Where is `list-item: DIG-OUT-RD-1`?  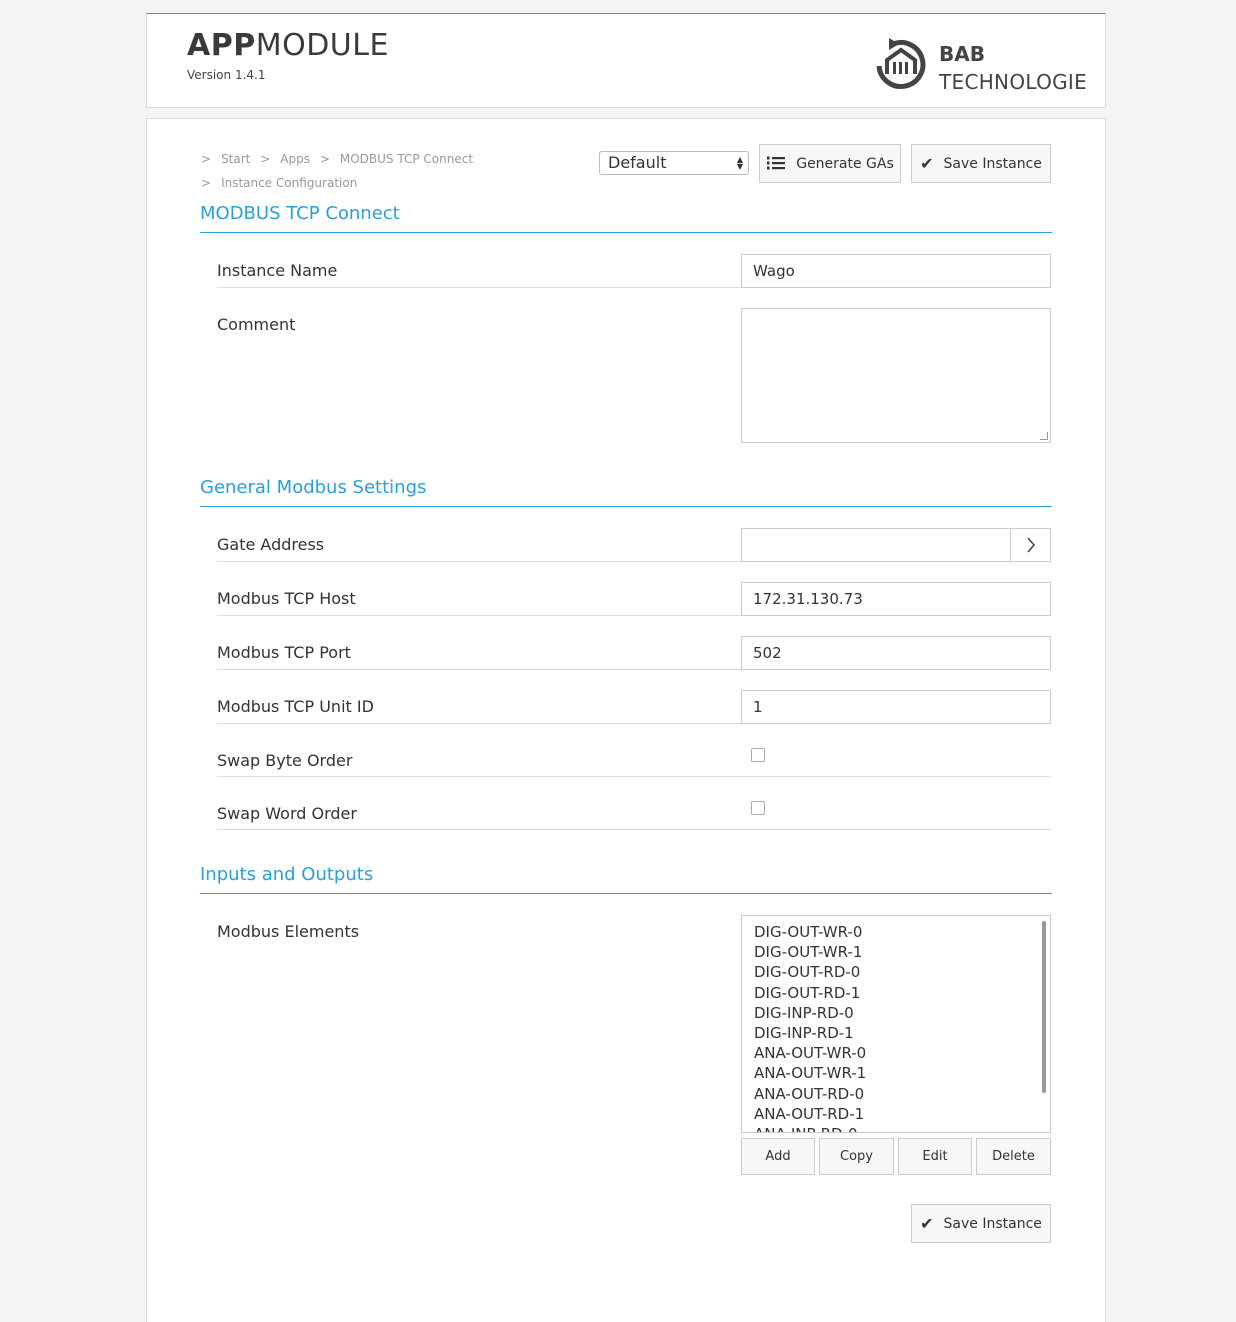 list-item: DIG-OUT-RD-1 is located at coordinates (902, 993).